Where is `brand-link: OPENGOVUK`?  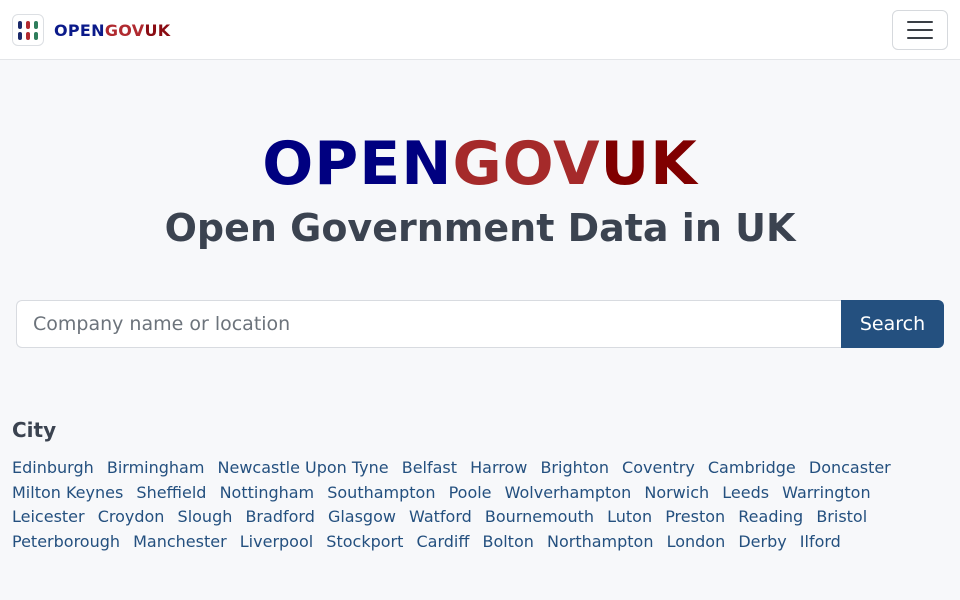 brand-link: OPENGOVUK is located at coordinates (91, 30).